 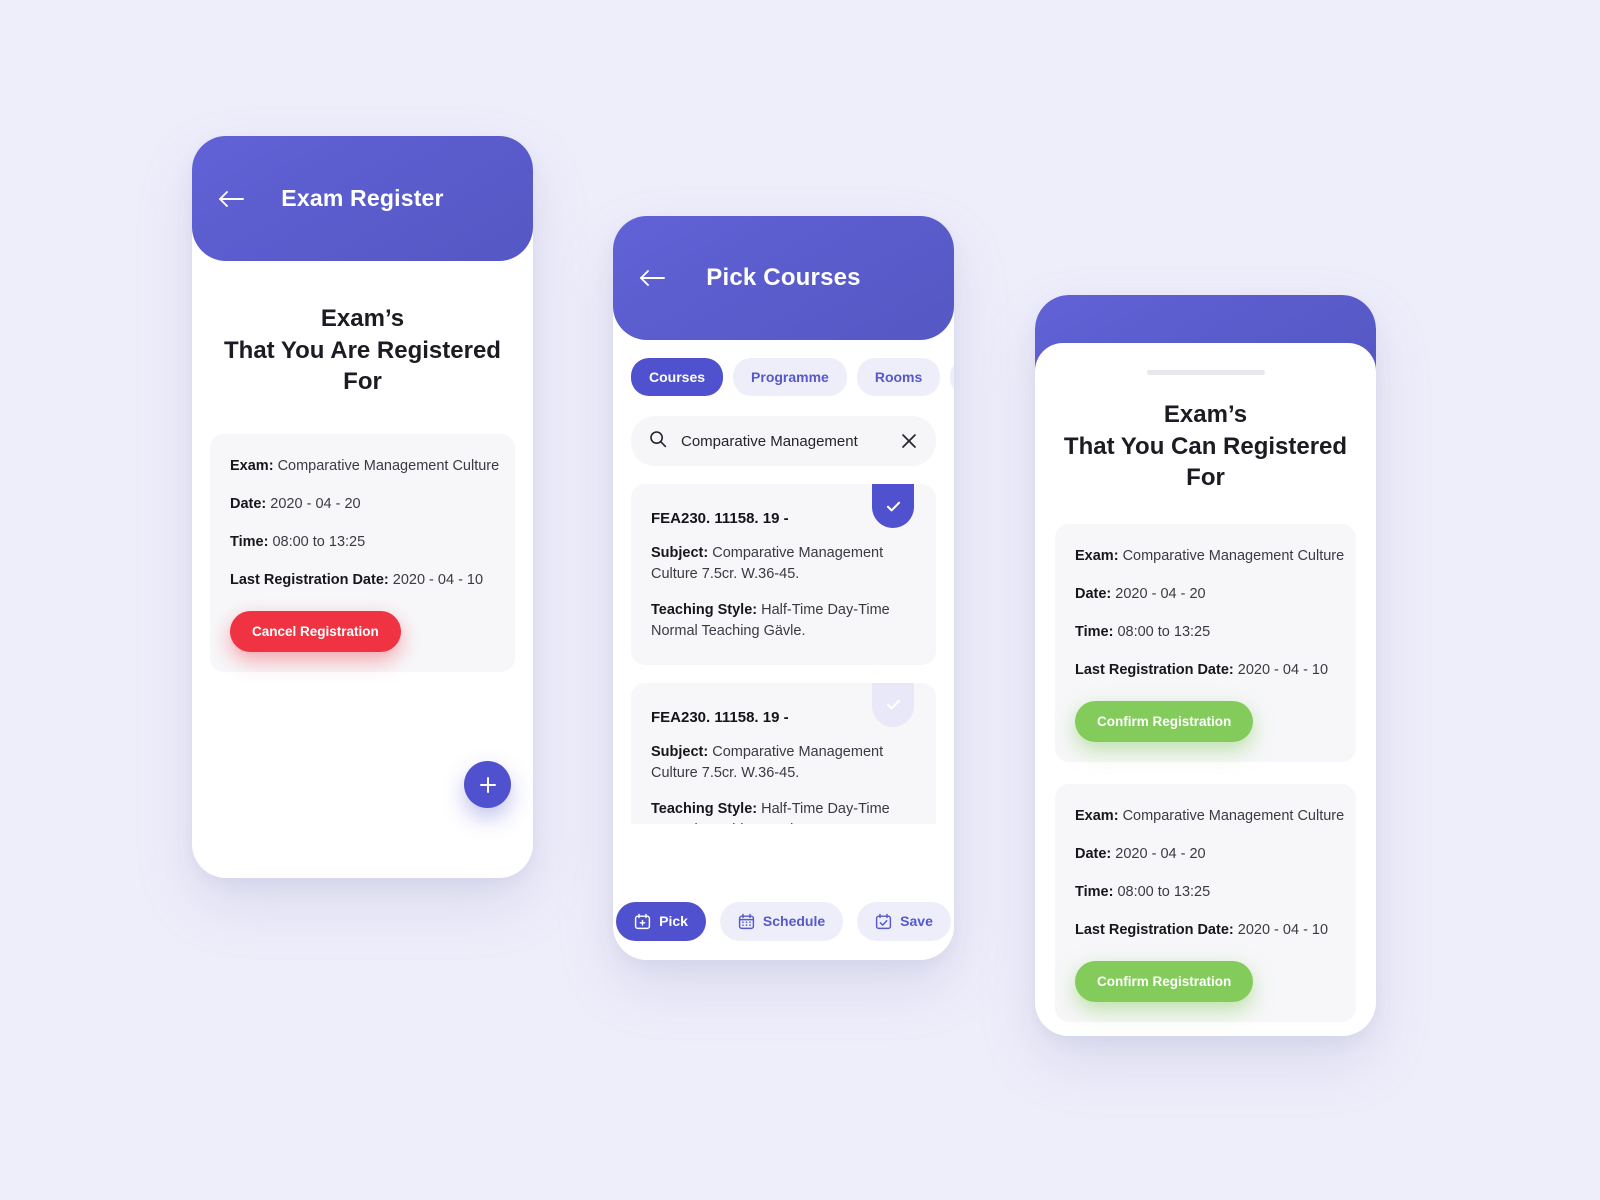 I want to click on save-button-label: Save, so click(x=916, y=921).